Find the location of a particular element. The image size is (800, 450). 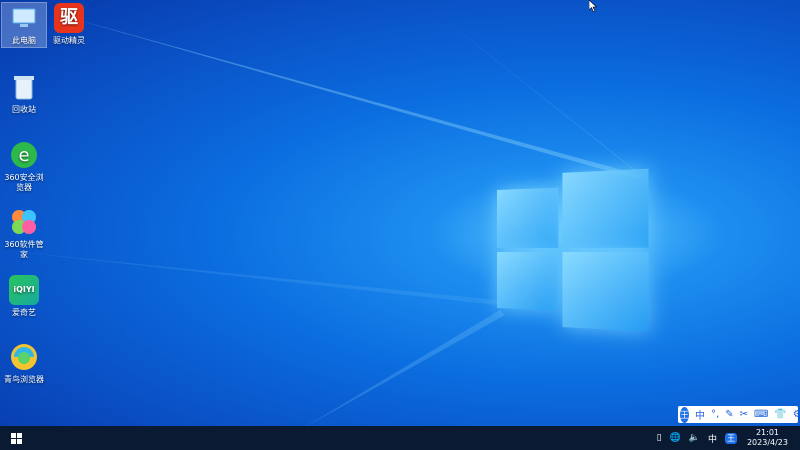

svg-text: e is located at coordinates (23, 155).